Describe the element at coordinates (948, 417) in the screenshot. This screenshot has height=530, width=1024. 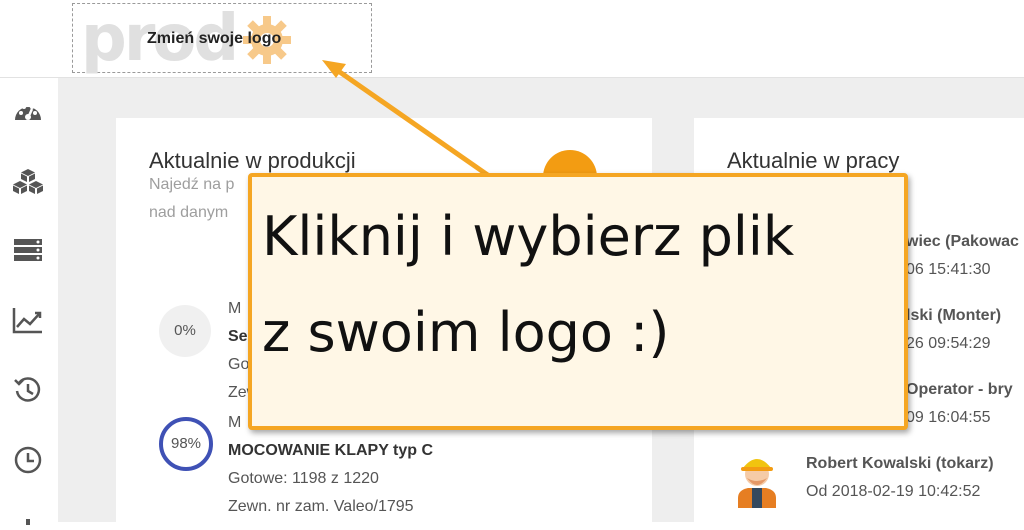
I see `worker-since: 09 16:04:55` at that location.